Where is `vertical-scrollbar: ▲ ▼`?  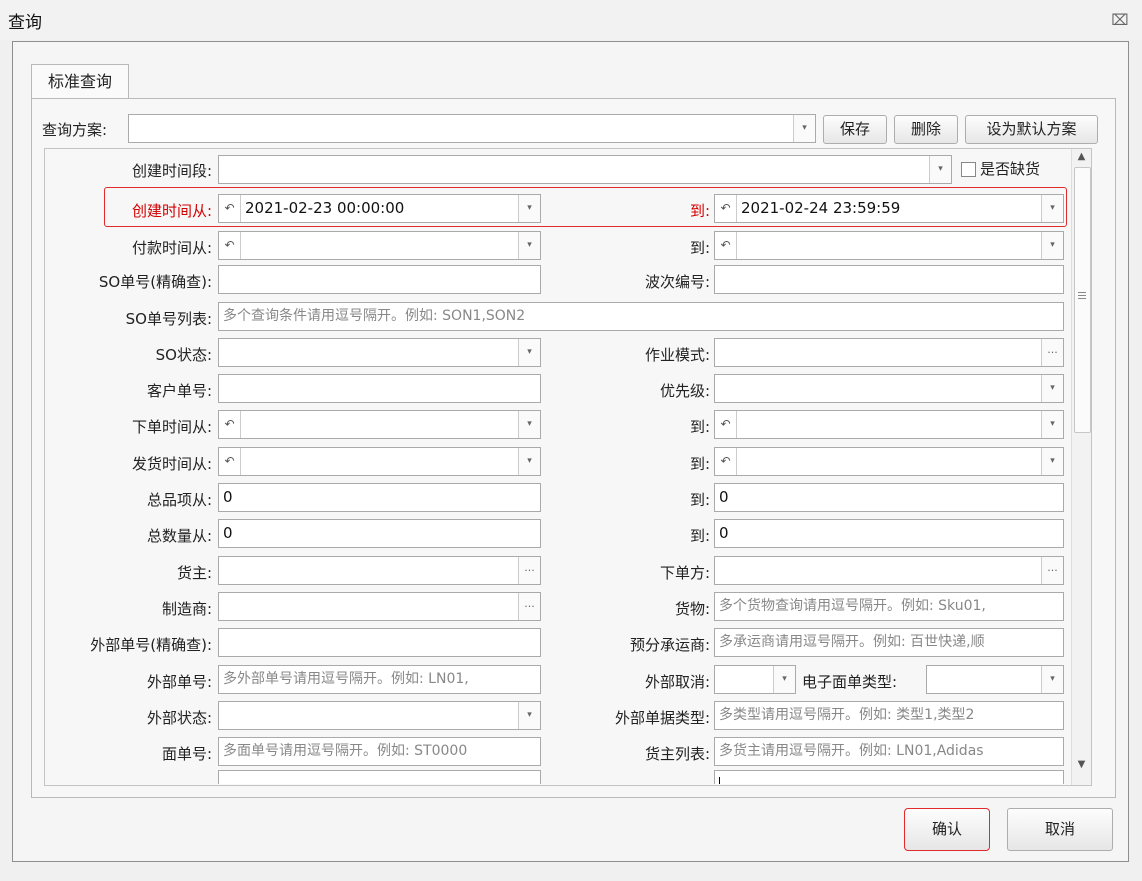 vertical-scrollbar: ▲ ▼ is located at coordinates (1081, 467).